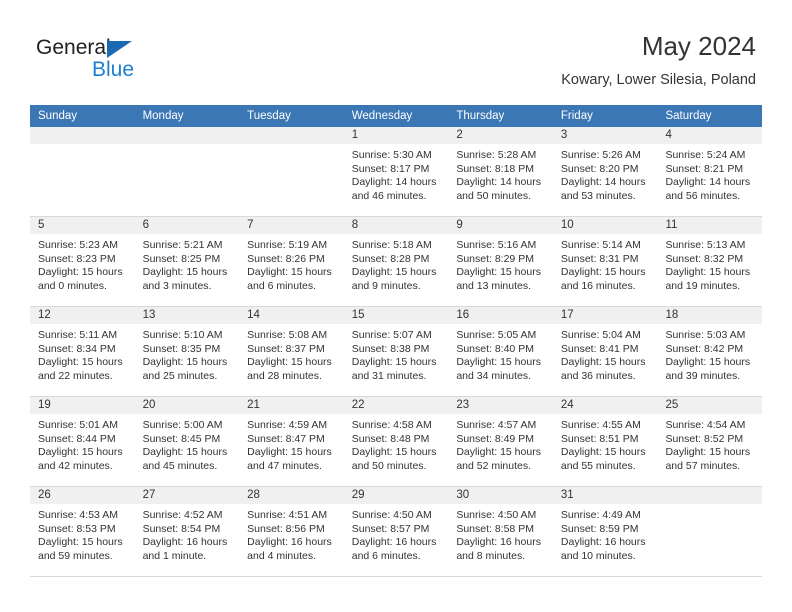 This screenshot has width=792, height=612. I want to click on sunrise-text: Sunrise: 5:18 AM, so click(391, 245).